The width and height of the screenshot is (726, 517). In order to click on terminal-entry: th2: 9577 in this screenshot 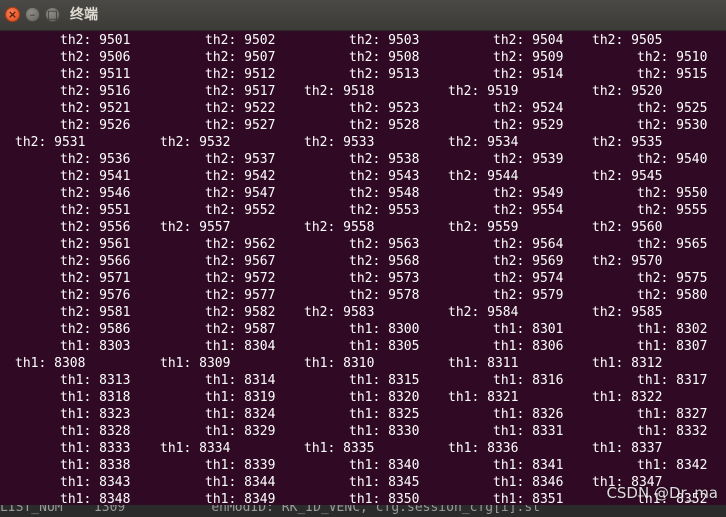, I will do `click(240, 295)`.